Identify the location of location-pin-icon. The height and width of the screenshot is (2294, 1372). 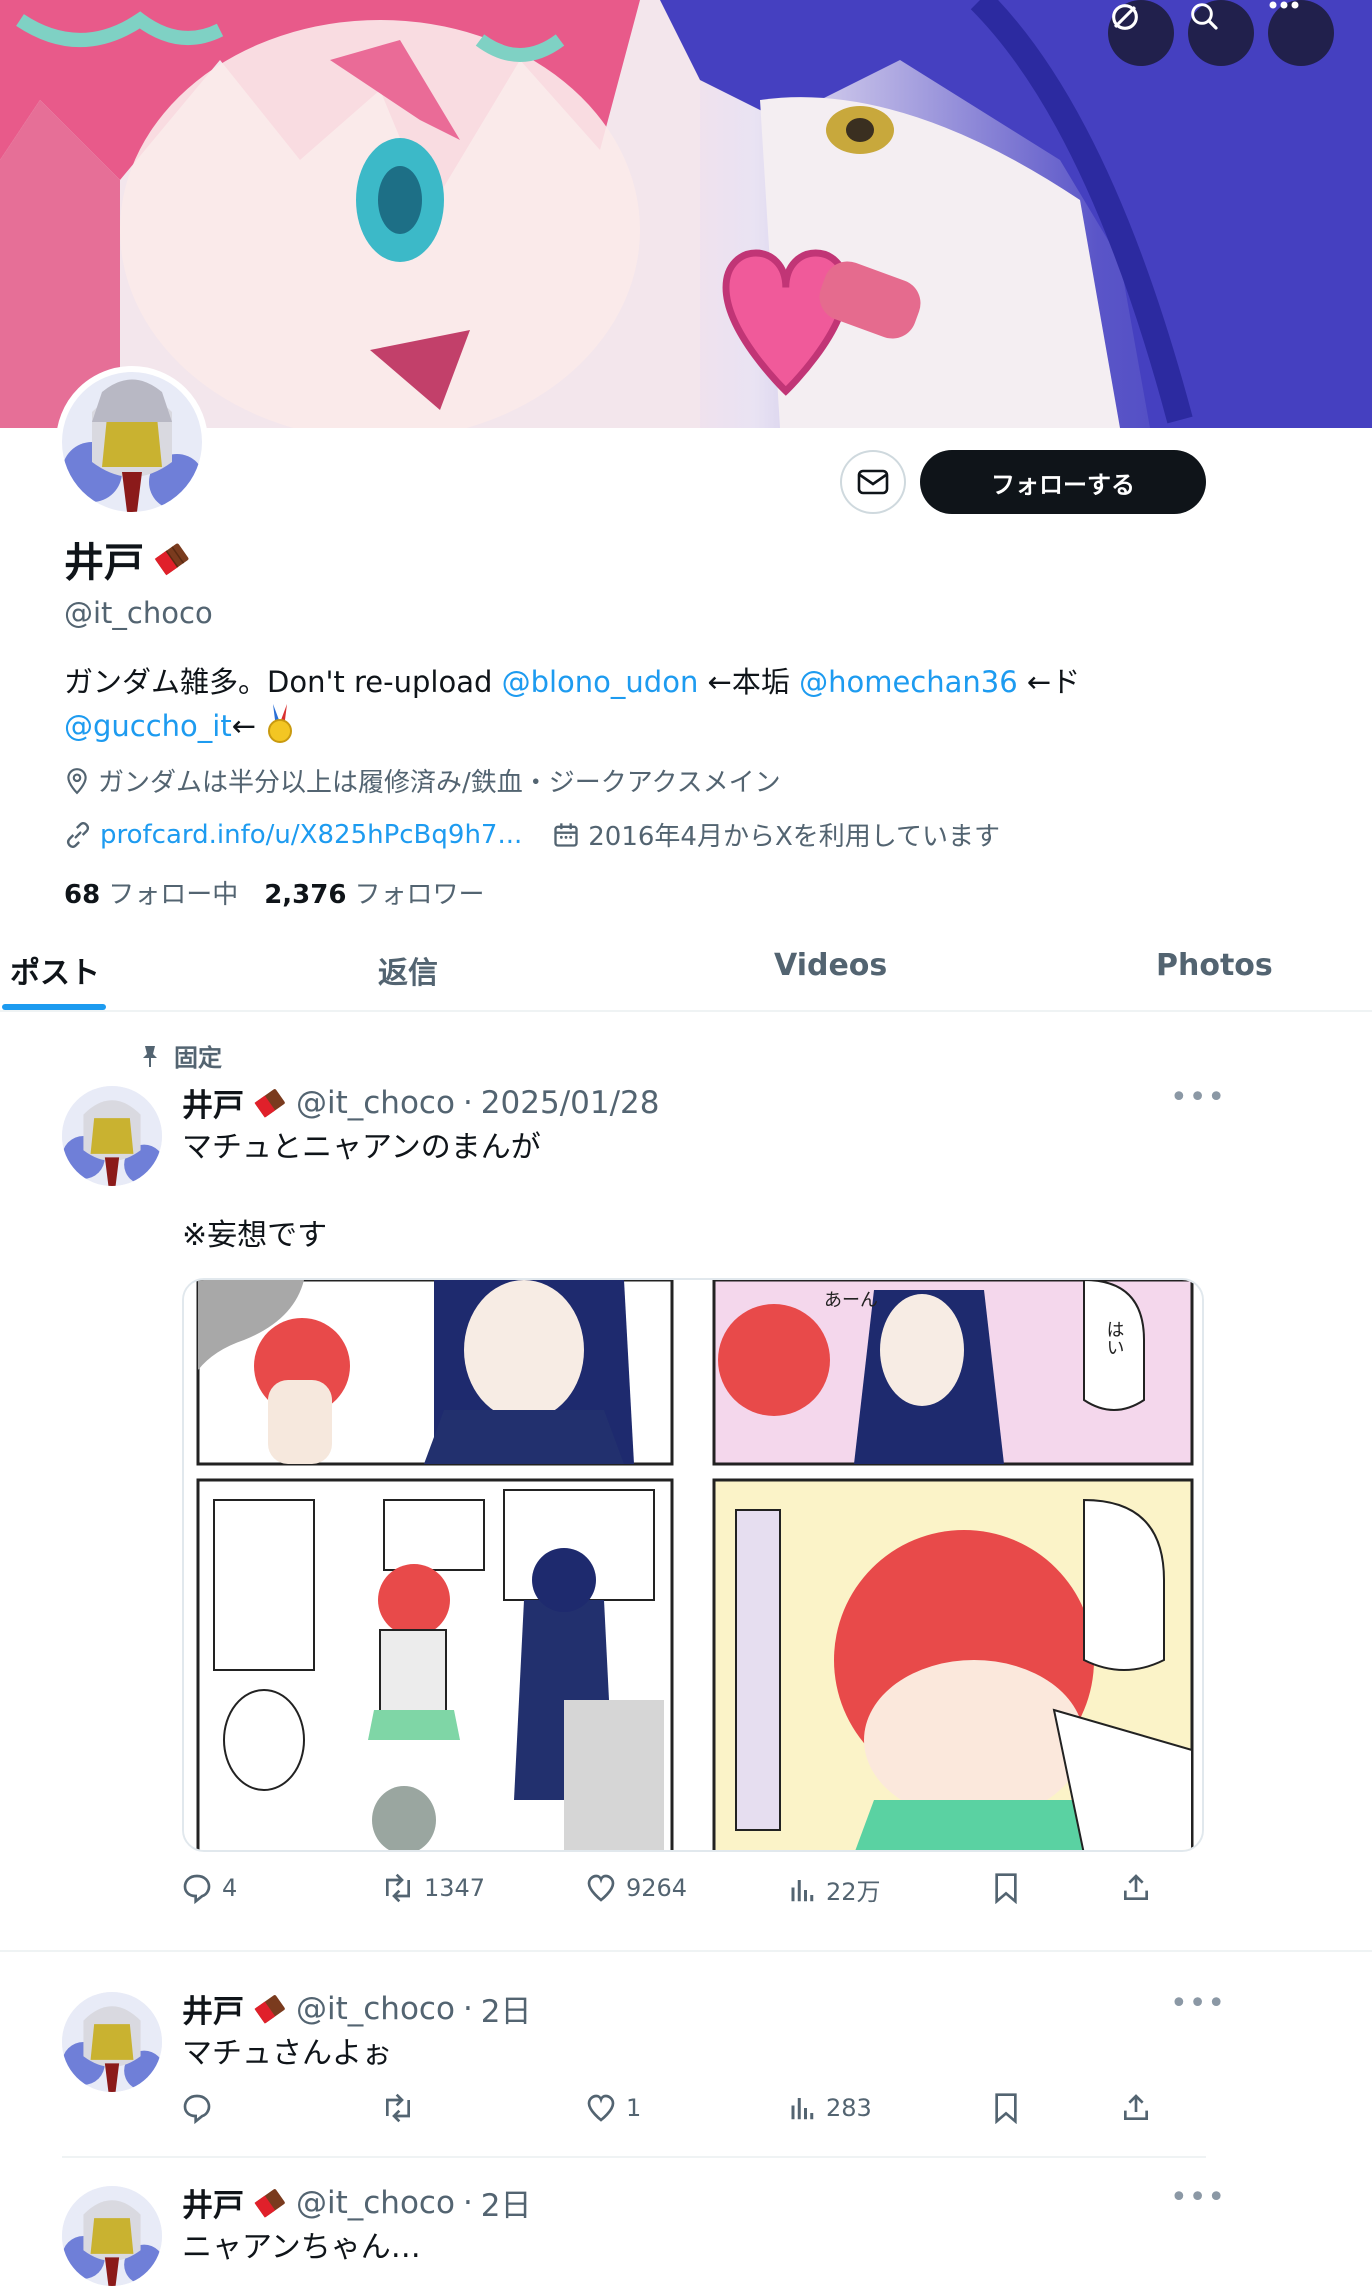
(77, 780).